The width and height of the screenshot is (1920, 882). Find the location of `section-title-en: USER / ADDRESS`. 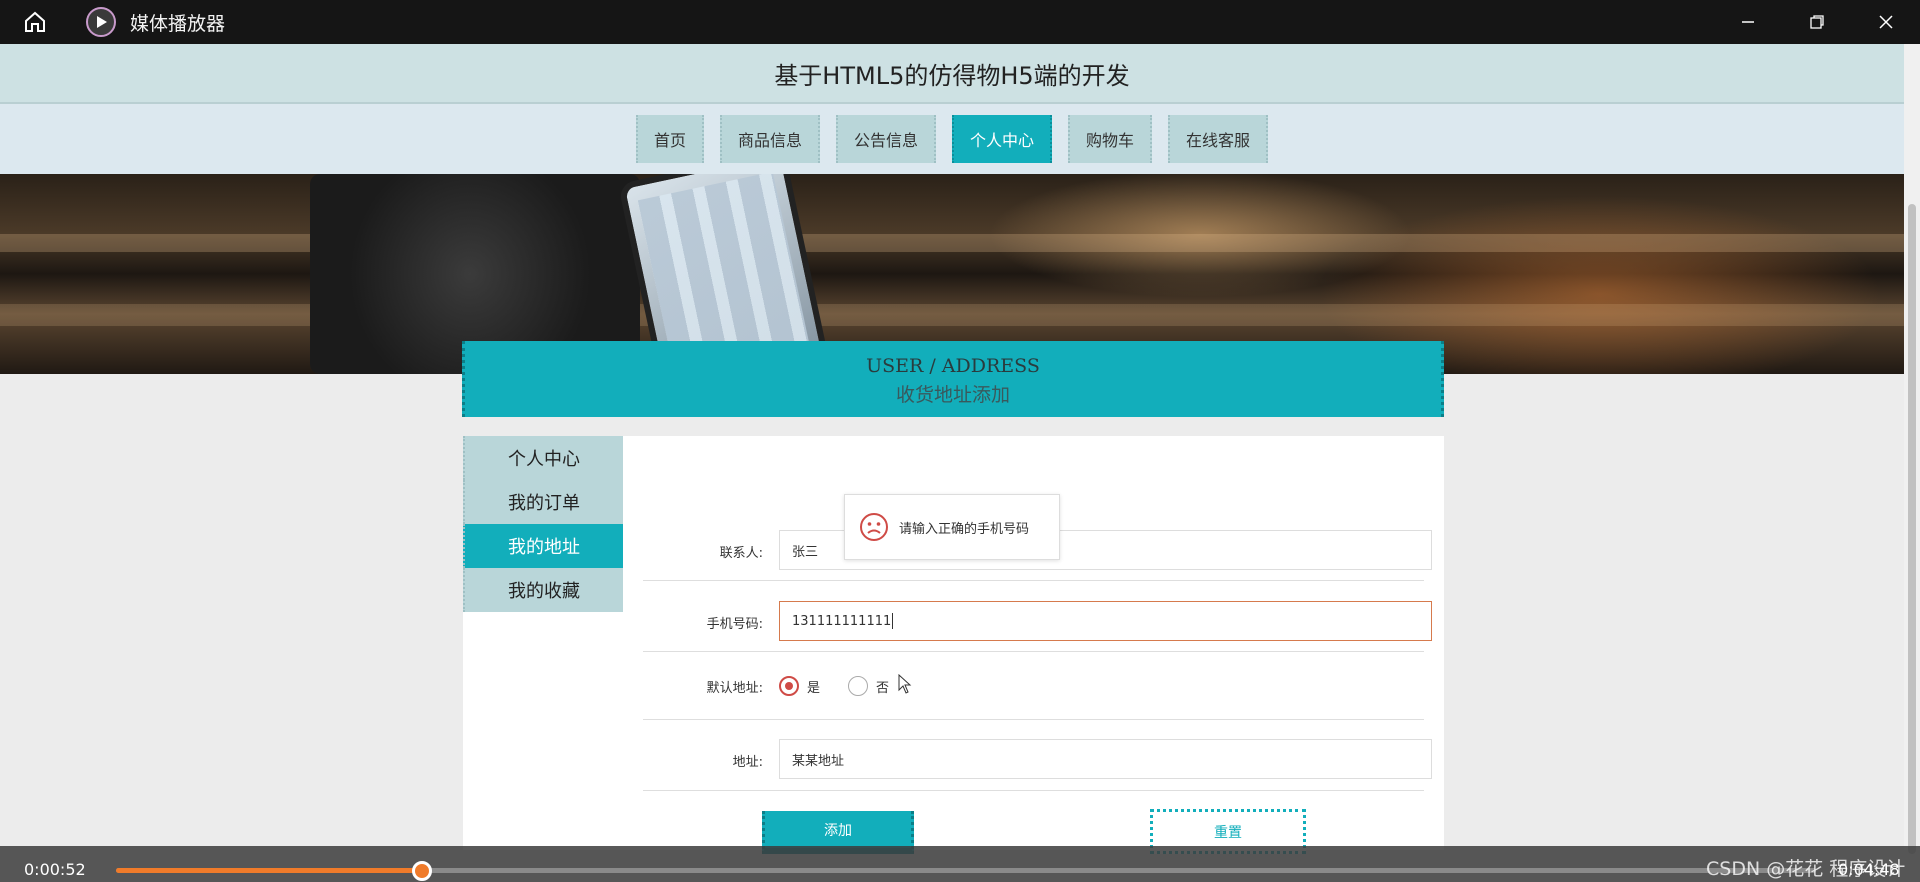

section-title-en: USER / ADDRESS is located at coordinates (953, 366).